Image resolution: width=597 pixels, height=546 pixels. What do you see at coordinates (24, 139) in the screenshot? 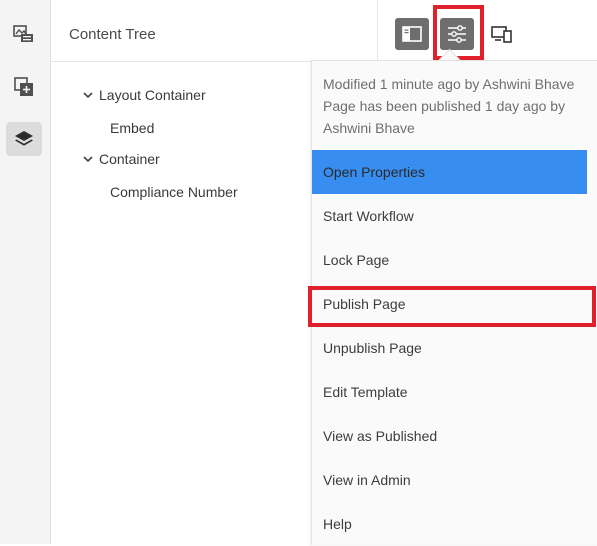
I see `layers-icon` at bounding box center [24, 139].